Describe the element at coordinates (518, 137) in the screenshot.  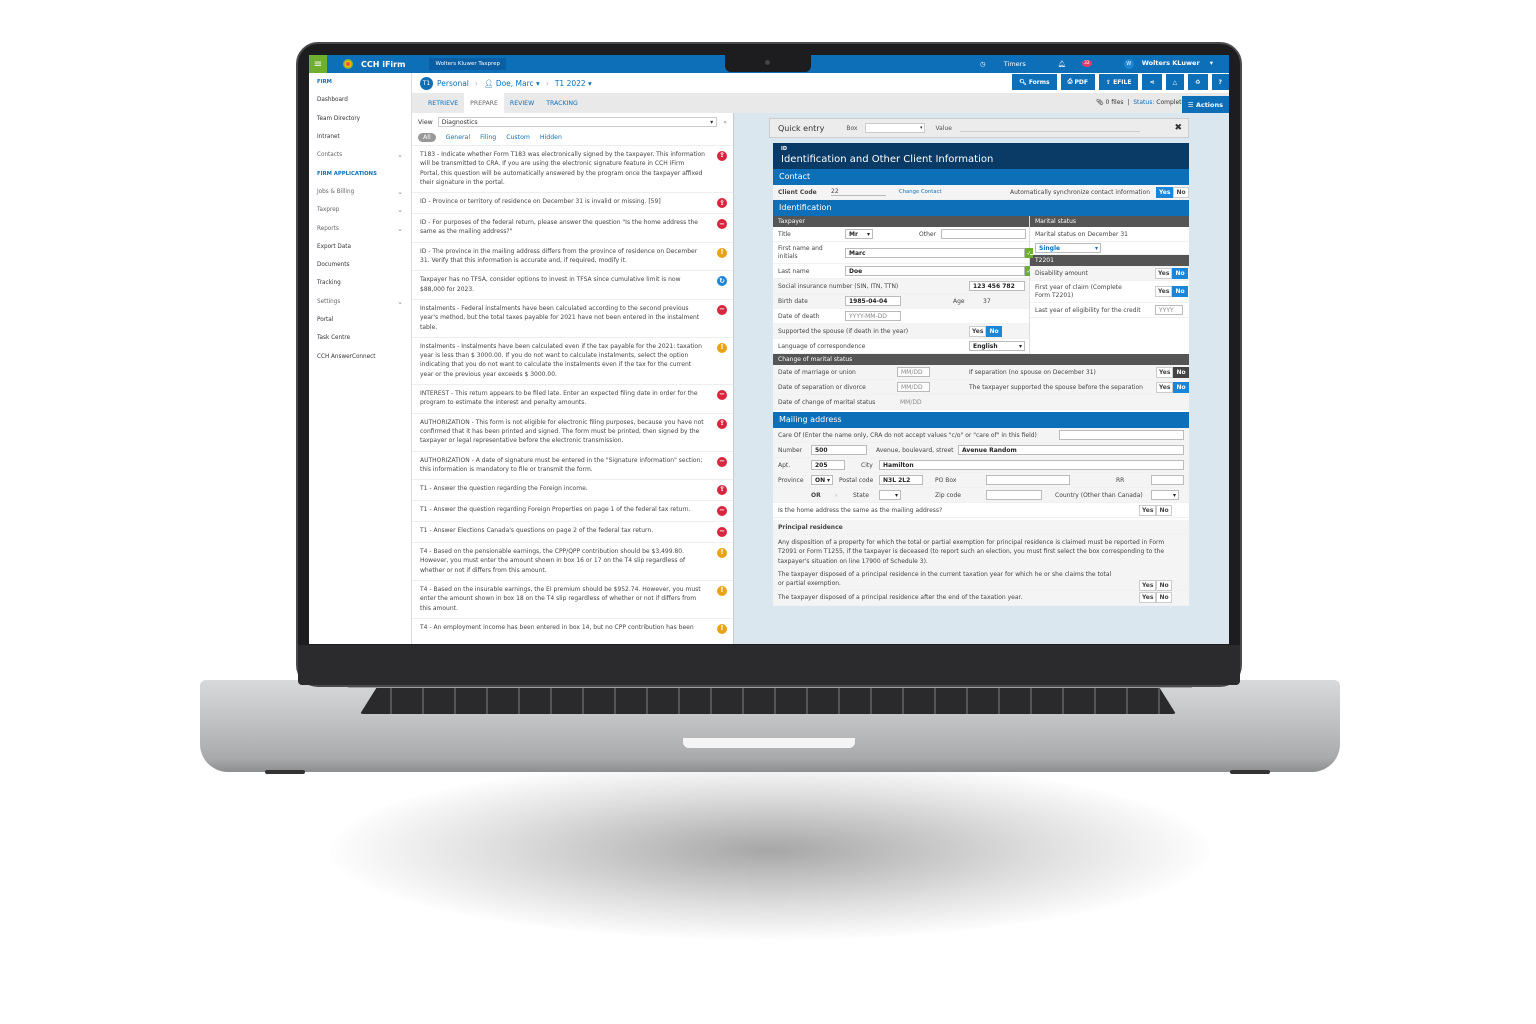
I see `filter-custom: Custom` at that location.